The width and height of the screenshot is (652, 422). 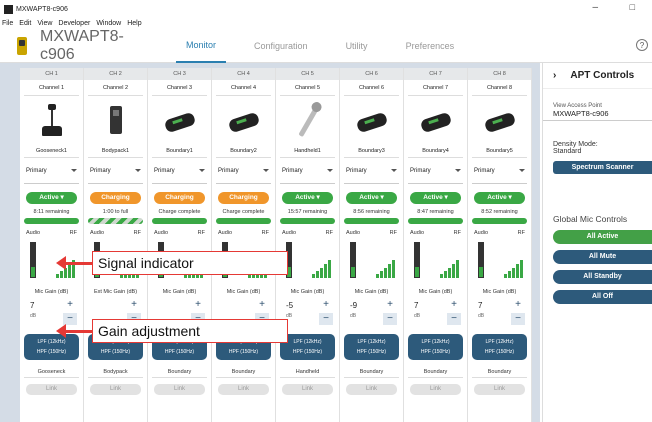 I want to click on signal-arrow, so click(x=74, y=263).